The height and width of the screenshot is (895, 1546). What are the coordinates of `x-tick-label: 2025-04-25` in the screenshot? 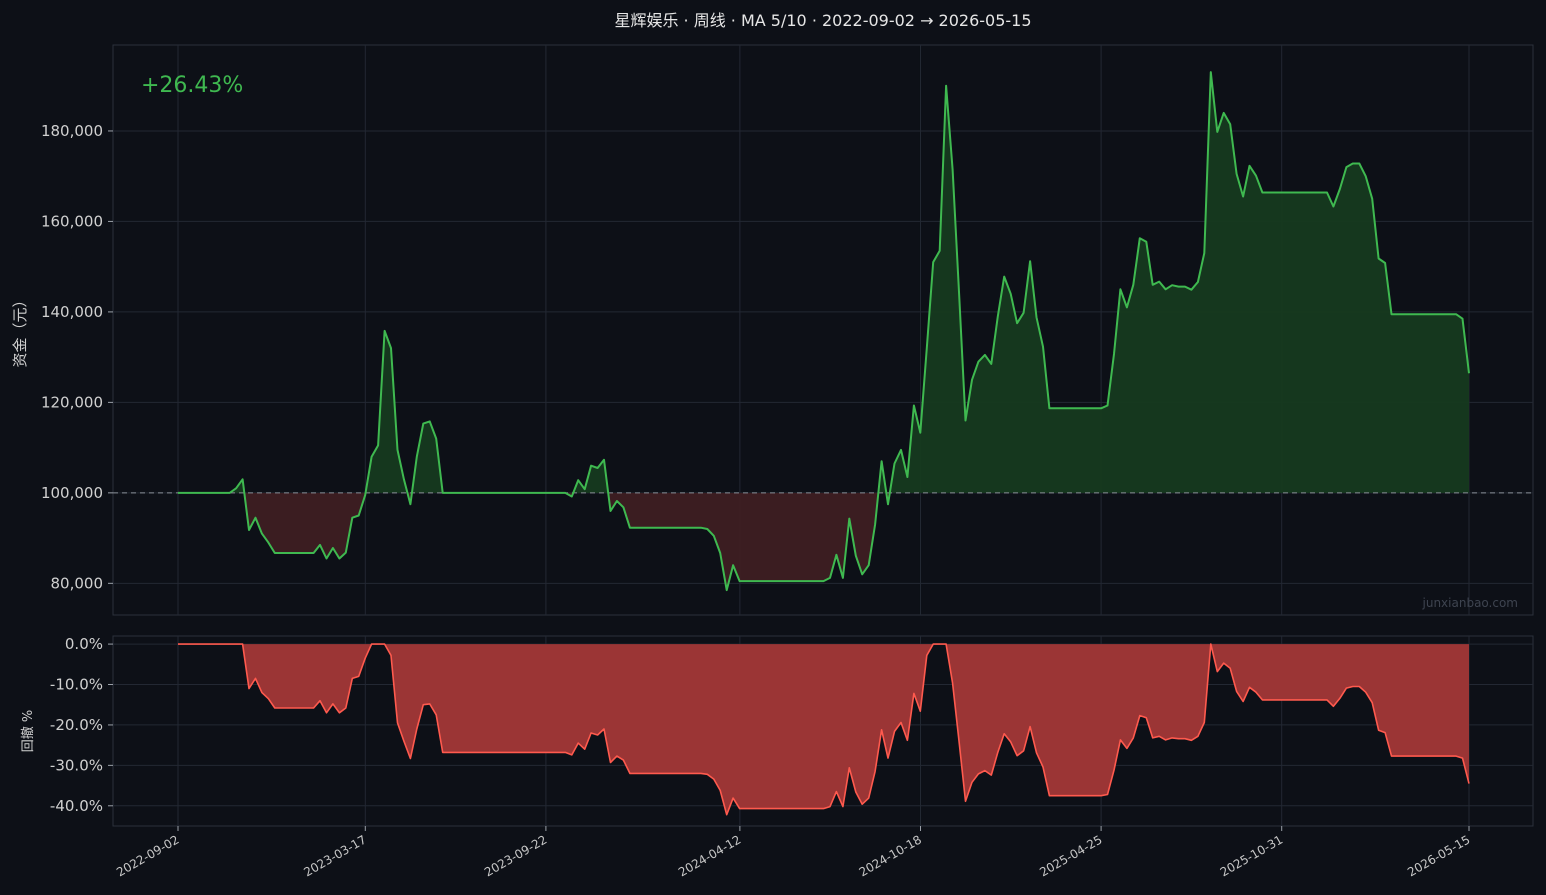 It's located at (1070, 855).